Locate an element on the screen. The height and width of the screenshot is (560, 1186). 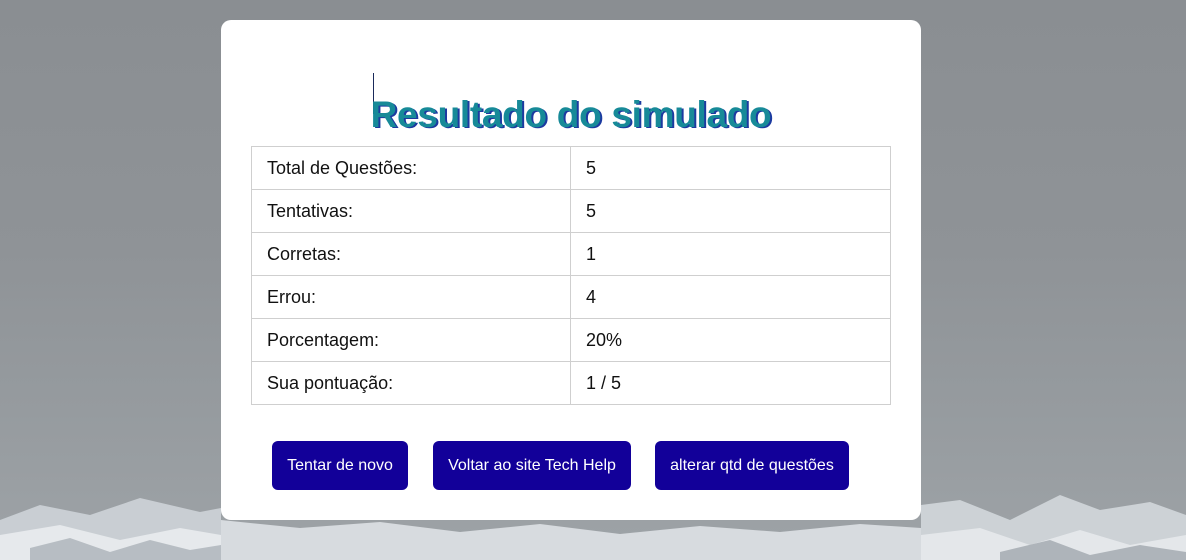
table-row: Porcentagem: 20% is located at coordinates (571, 340).